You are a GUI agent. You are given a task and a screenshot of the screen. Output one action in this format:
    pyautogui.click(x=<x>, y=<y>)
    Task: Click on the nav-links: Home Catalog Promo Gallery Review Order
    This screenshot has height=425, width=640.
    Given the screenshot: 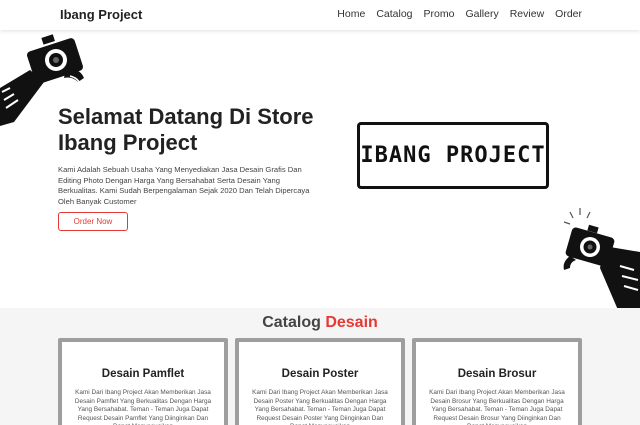 What is the action you would take?
    pyautogui.click(x=454, y=14)
    